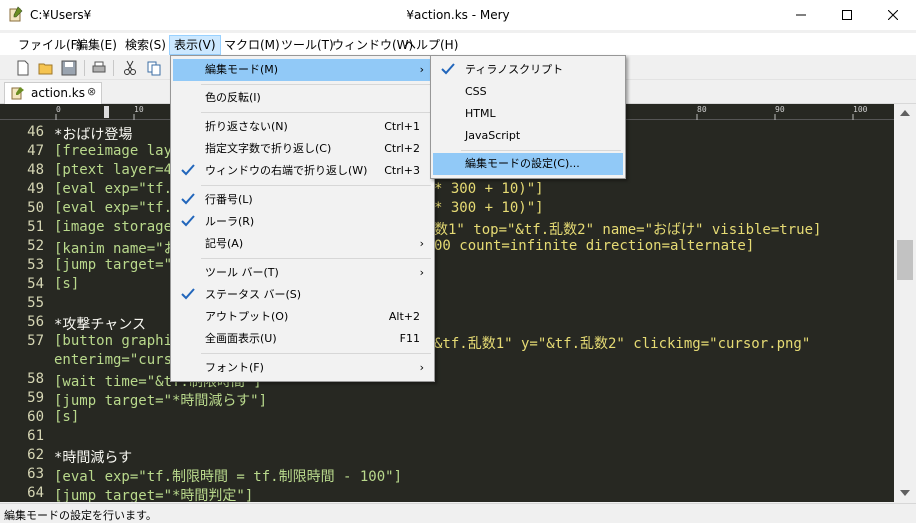 The width and height of the screenshot is (916, 523). I want to click on code-line: [image storage, so click(113, 227).